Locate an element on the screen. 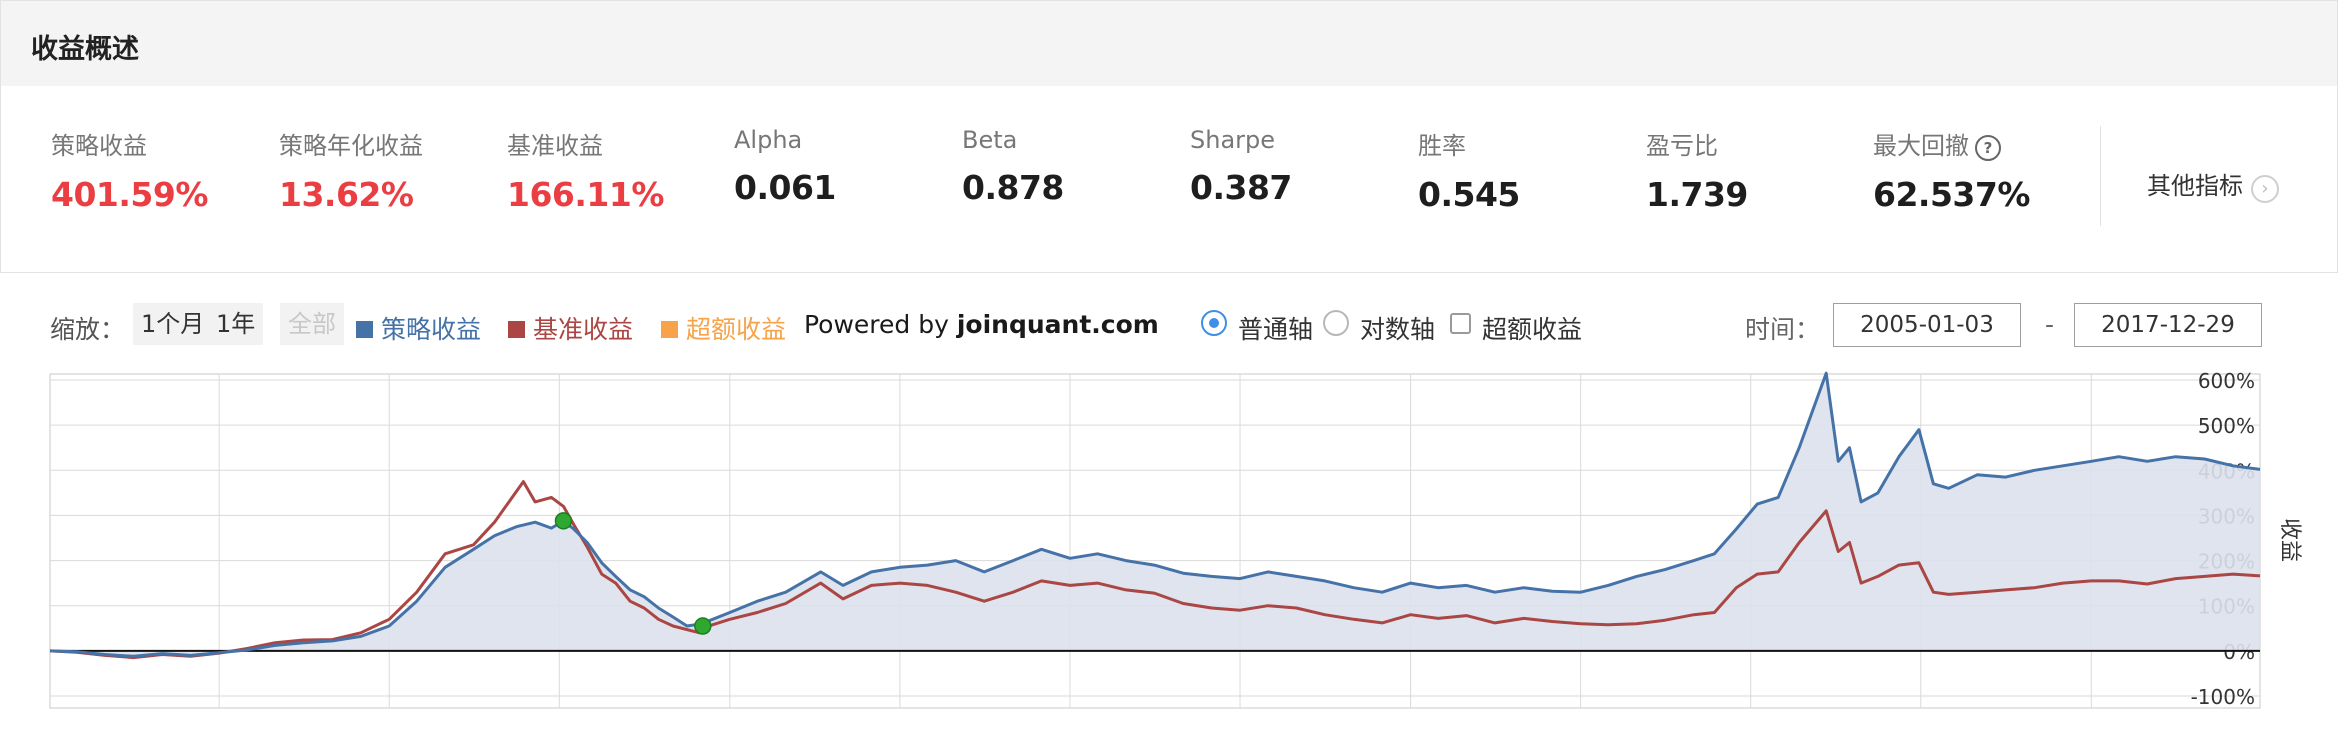  metric-beta: Beta 0.878 is located at coordinates (1013, 166).